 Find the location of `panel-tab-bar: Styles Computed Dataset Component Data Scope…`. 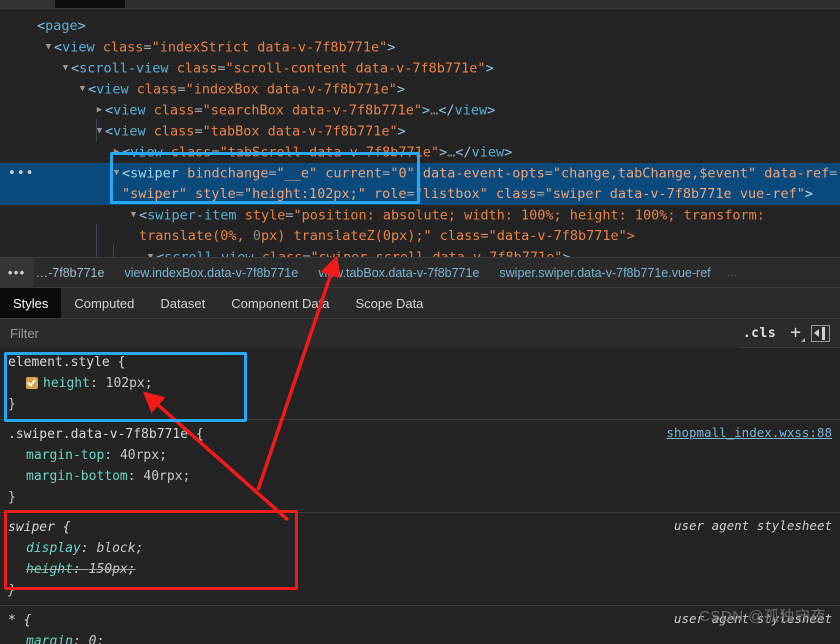

panel-tab-bar: Styles Computed Dataset Component Data Scope… is located at coordinates (420, 303).